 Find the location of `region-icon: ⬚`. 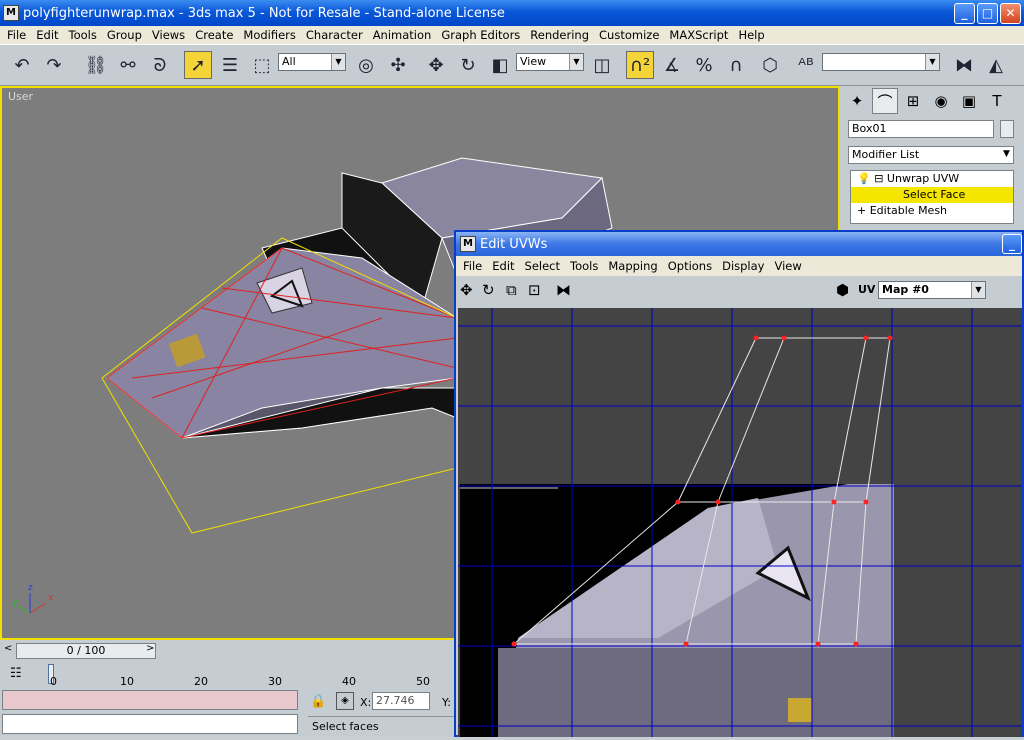

region-icon: ⬚ is located at coordinates (262, 65).